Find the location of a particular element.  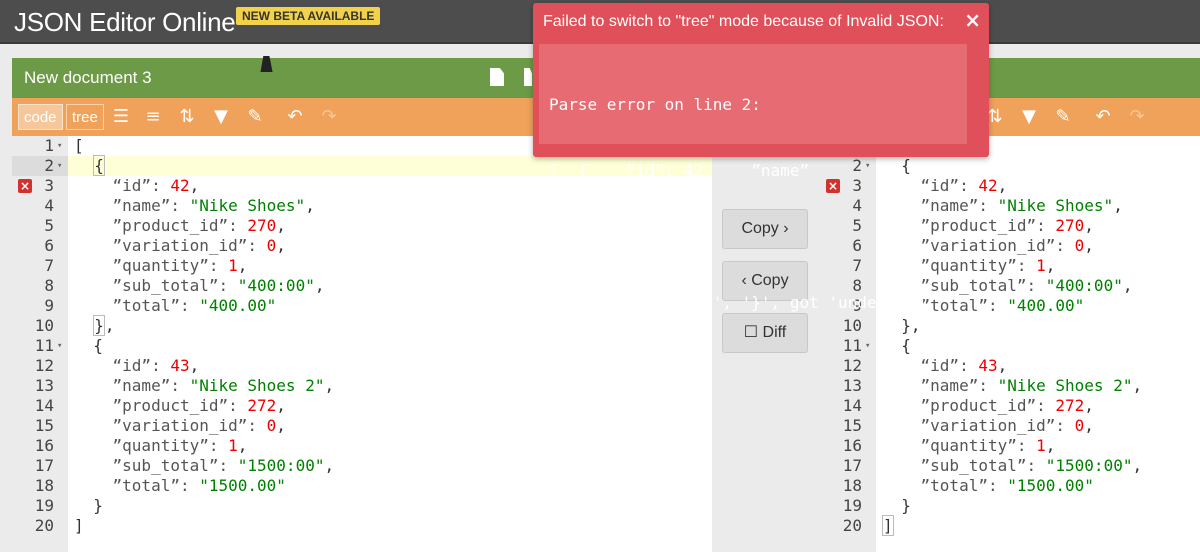

json-key: ”name”: is located at coordinates (132, 385).